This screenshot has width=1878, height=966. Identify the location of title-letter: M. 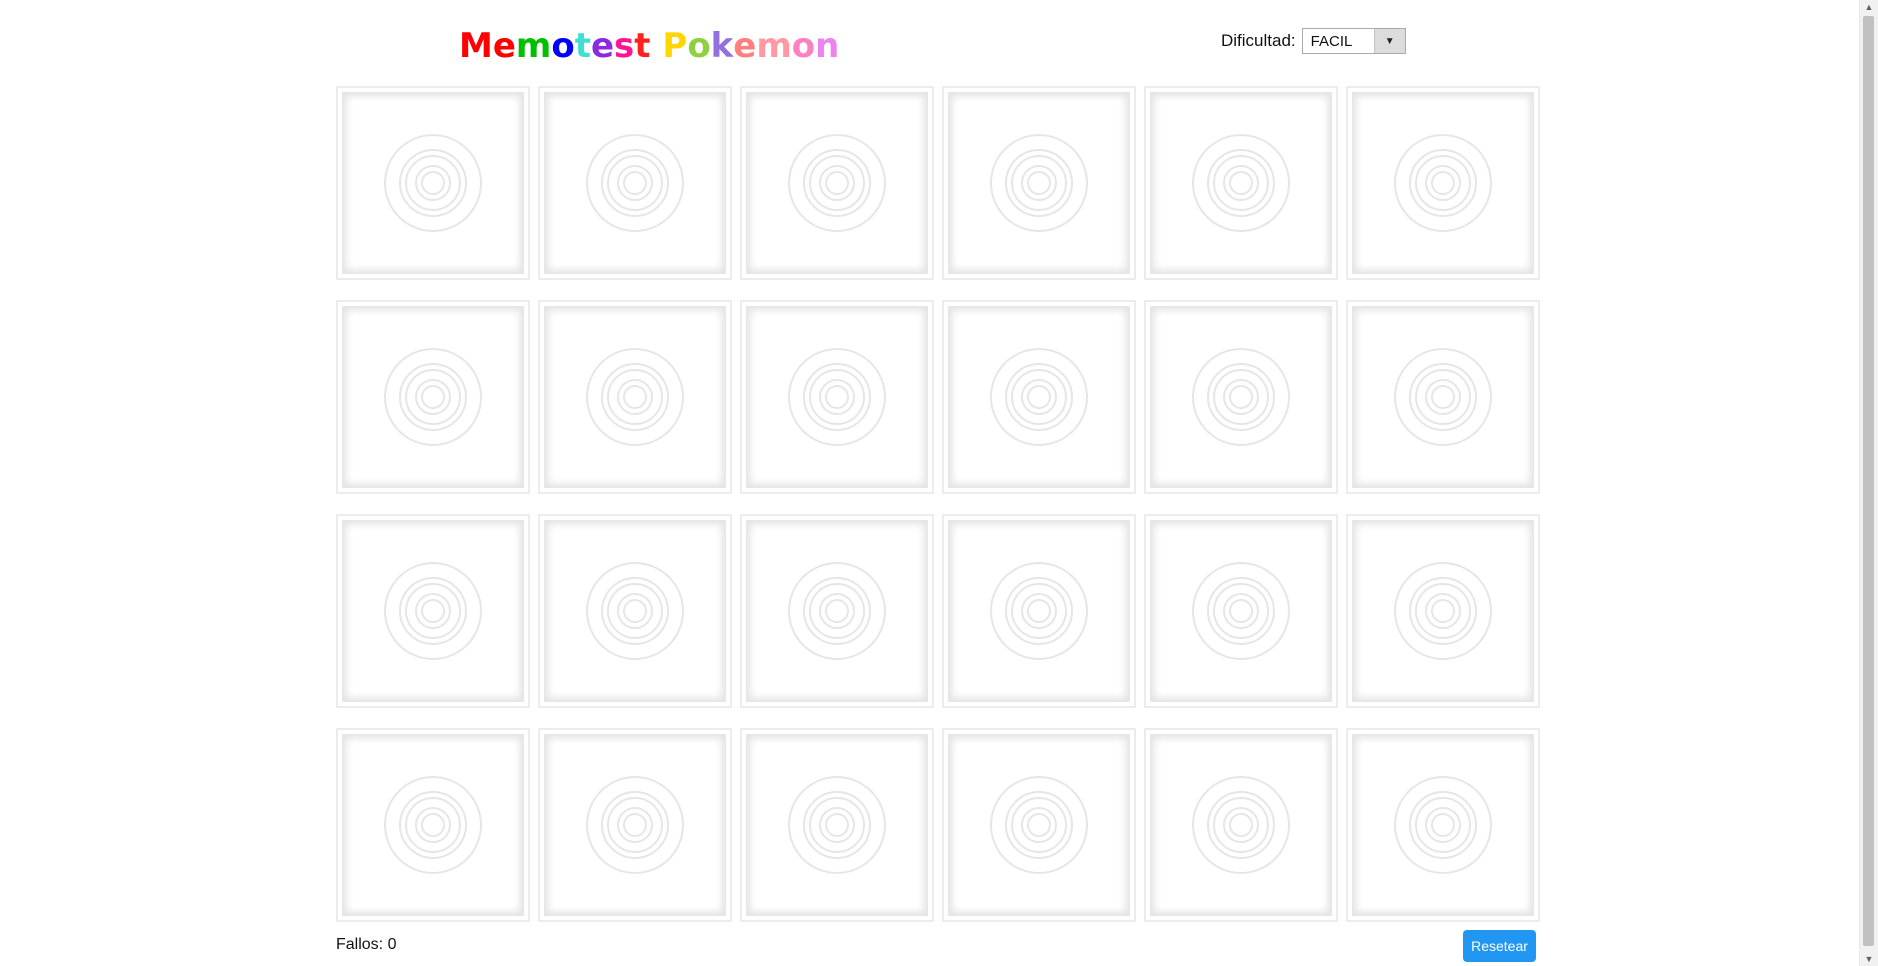
(476, 46).